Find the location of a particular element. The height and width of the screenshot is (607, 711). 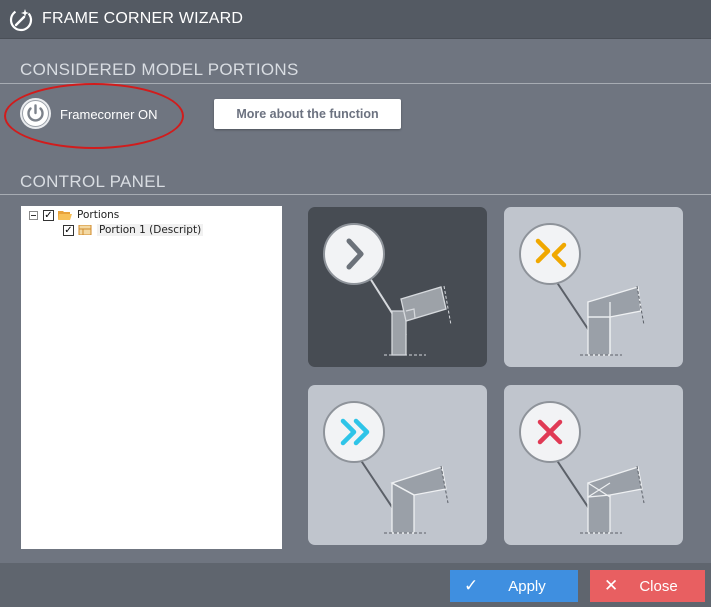

window-title: FRAME CORNER WIZARD is located at coordinates (143, 18).